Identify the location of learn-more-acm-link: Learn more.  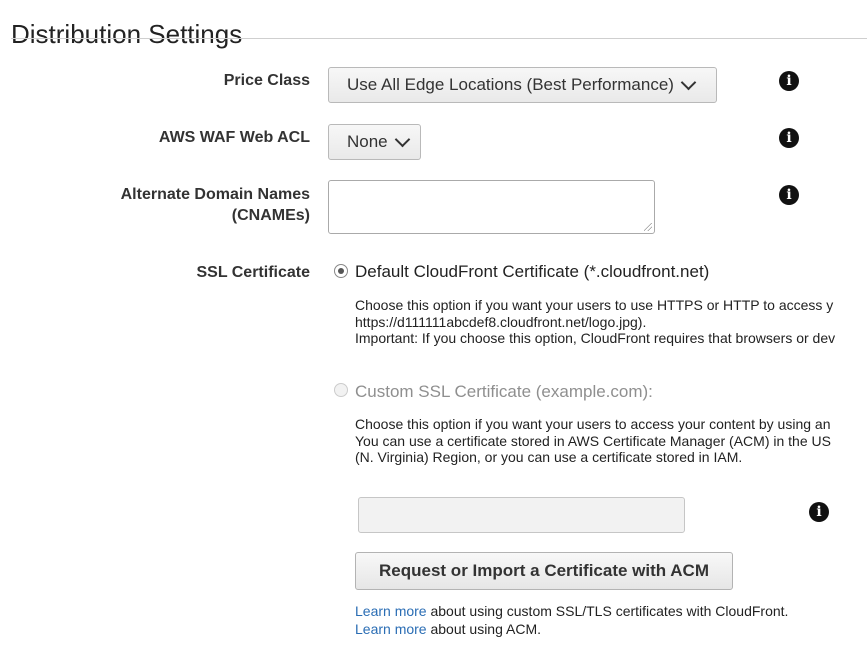
(391, 629).